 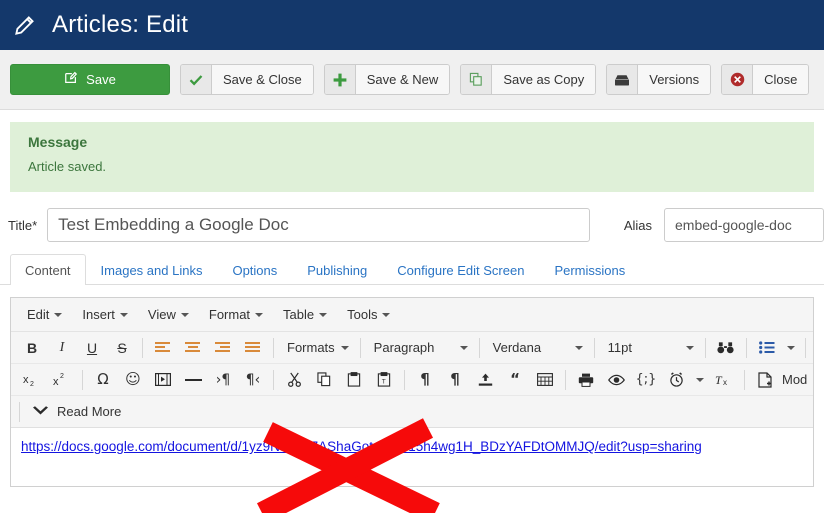 I want to click on archive-icon, so click(x=623, y=79).